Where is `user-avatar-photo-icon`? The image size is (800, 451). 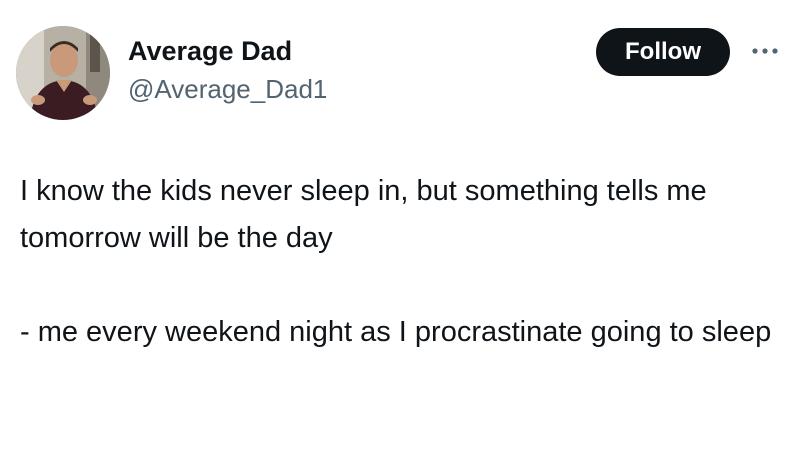
user-avatar-photo-icon is located at coordinates (63, 73).